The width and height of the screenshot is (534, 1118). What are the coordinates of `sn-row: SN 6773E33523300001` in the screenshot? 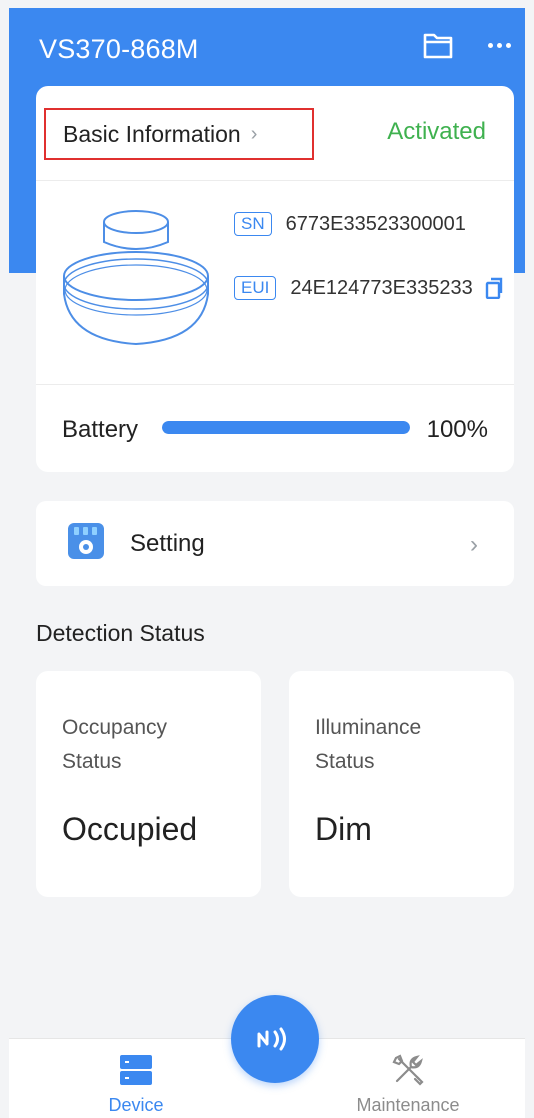 It's located at (350, 224).